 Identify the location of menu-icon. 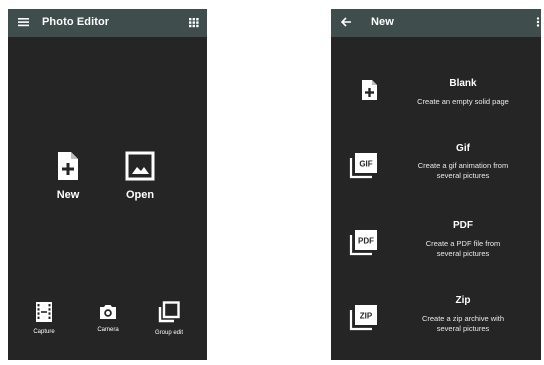
(24, 24).